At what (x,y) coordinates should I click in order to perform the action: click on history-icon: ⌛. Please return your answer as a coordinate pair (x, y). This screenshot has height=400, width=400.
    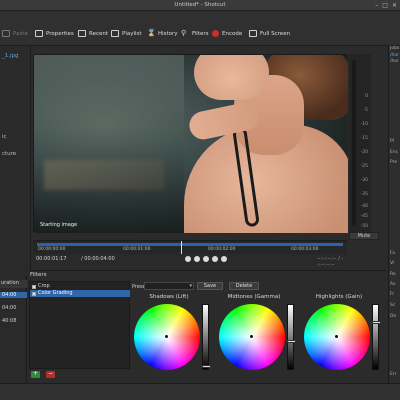
    Looking at the image, I should click on (151, 33).